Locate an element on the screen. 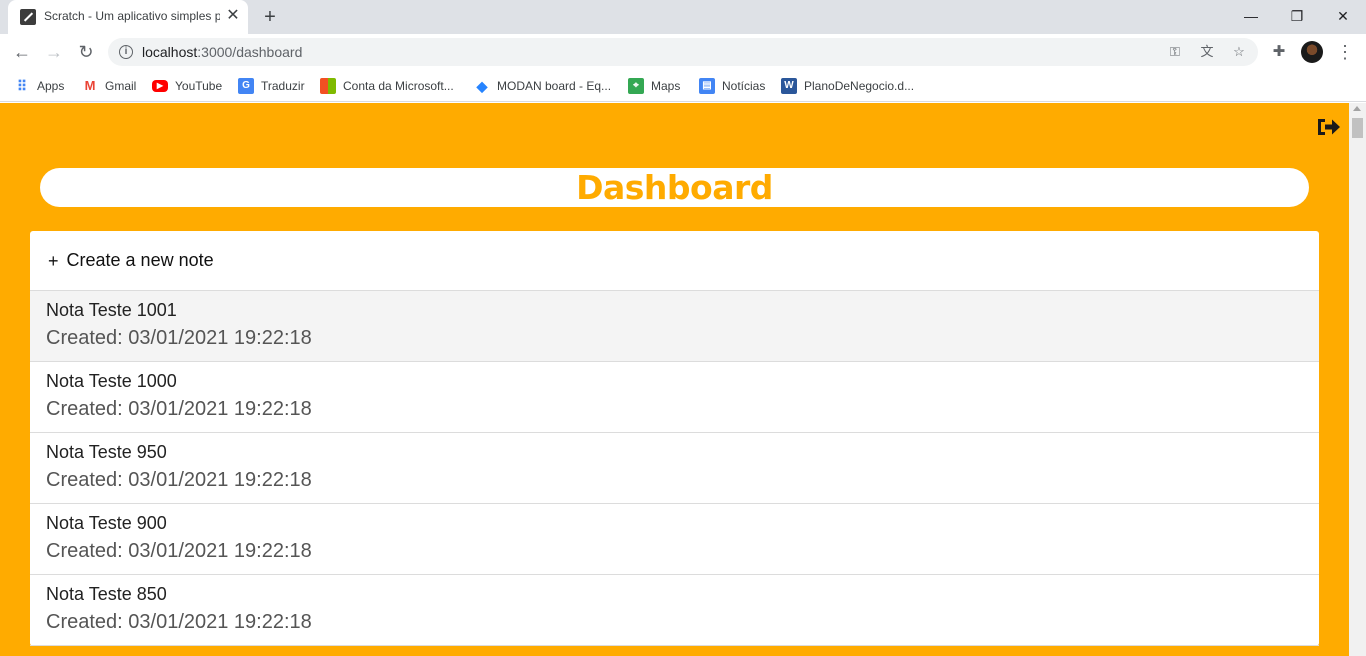  bookmark-maps: ⌖ Maps is located at coordinates (654, 86).